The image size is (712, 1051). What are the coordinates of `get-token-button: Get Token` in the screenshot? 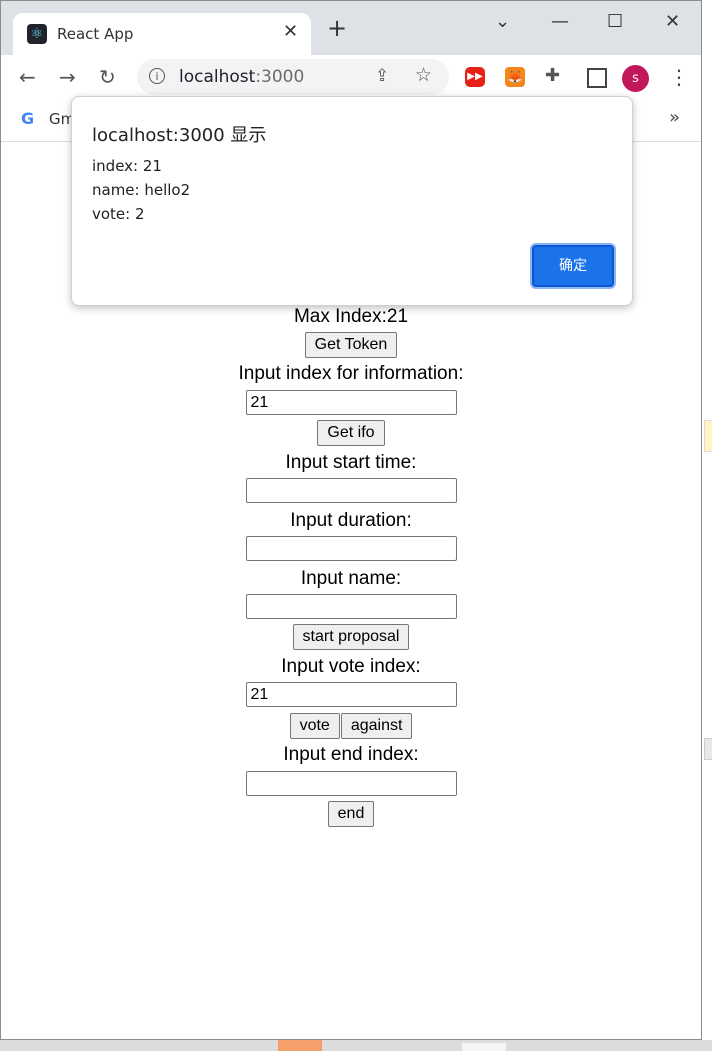 It's located at (351, 345).